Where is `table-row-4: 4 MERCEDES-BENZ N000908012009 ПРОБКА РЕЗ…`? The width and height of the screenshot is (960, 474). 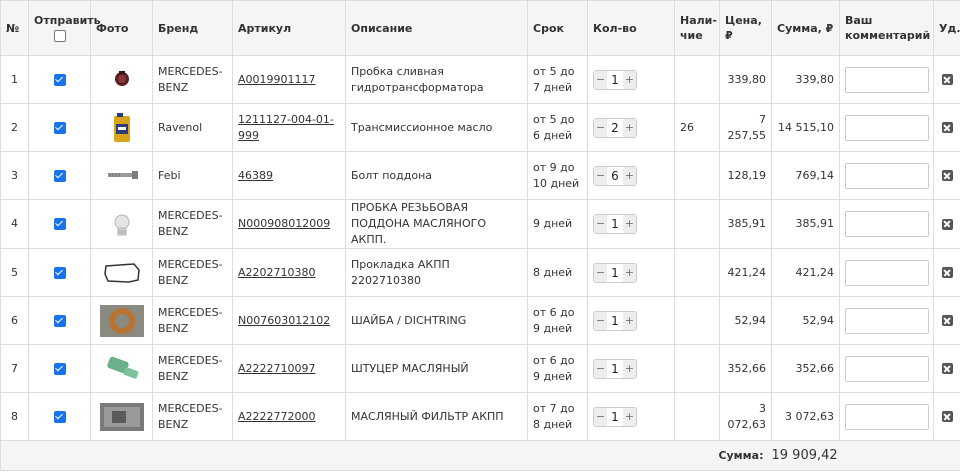
table-row-4: 4 MERCEDES-BENZ N000908012009 ПРОБКА РЕЗ… is located at coordinates (480, 224).